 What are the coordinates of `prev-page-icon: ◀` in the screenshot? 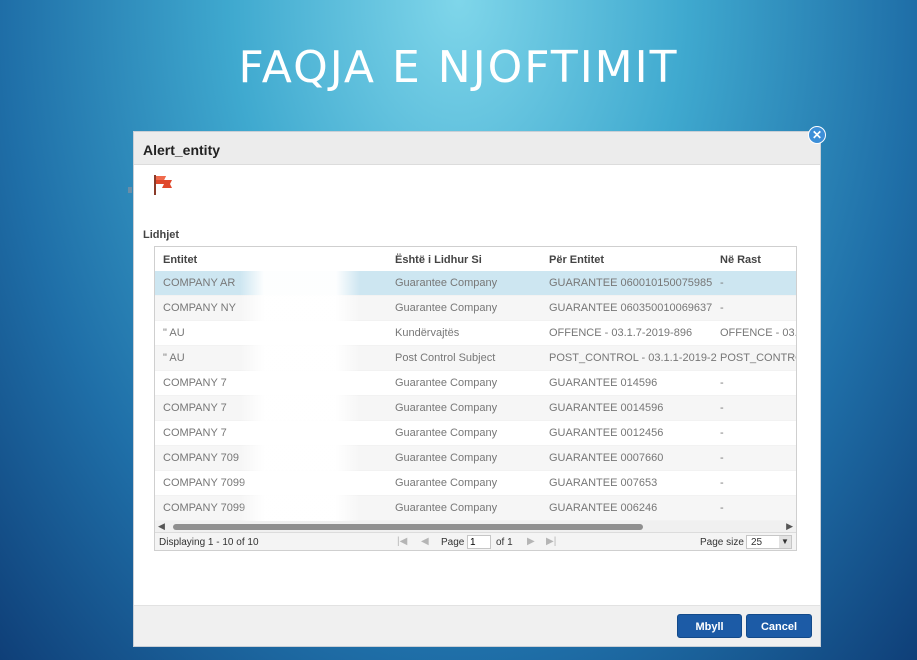 It's located at (425, 541).